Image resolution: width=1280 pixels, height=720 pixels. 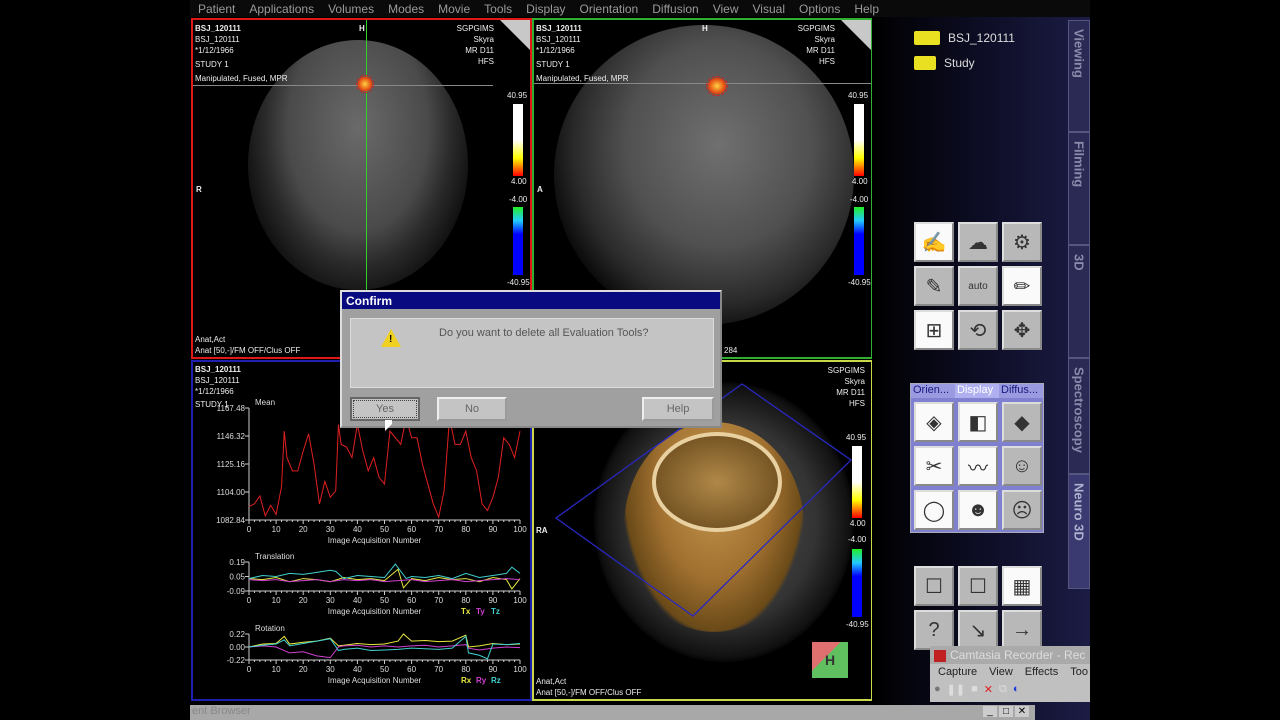 I want to click on tab-spectroscopy: Spectroscopy, so click(x=1079, y=416).